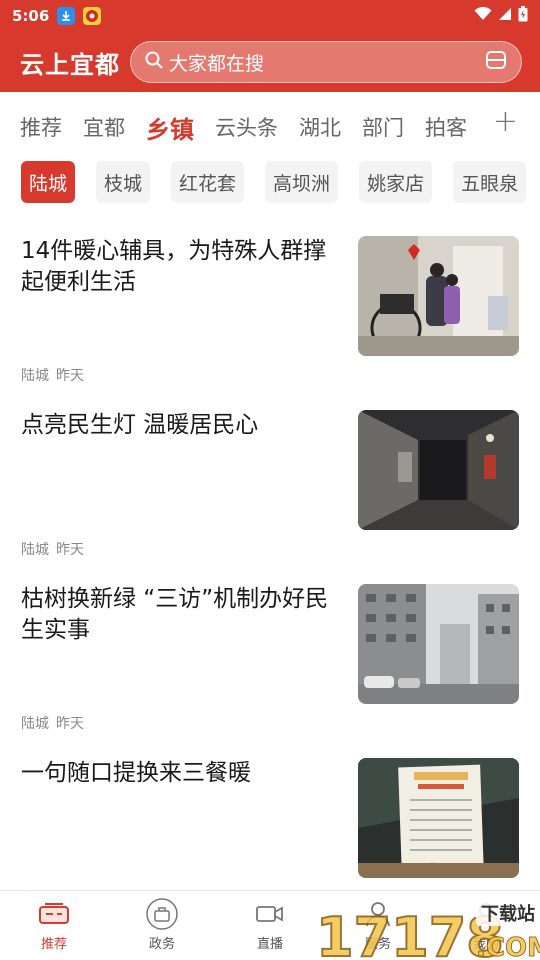 Image resolution: width=540 pixels, height=960 pixels. What do you see at coordinates (175, 614) in the screenshot?
I see `article-title: 枯树换新绿 “三访”机制办好民生实事` at bounding box center [175, 614].